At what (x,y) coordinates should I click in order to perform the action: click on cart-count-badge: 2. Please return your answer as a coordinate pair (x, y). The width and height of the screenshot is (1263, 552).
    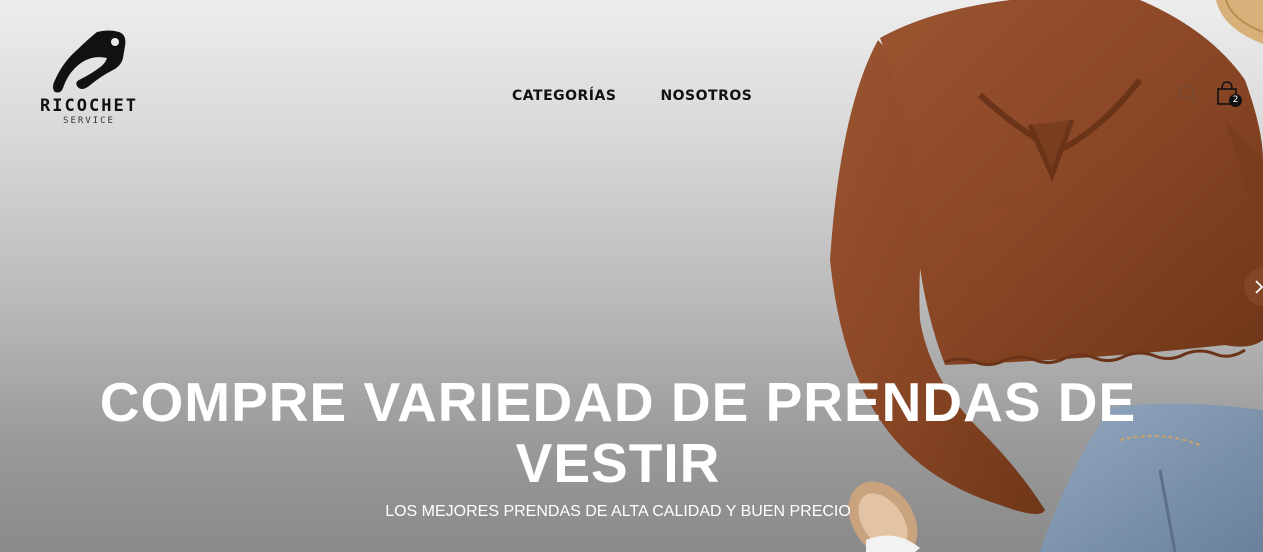
    Looking at the image, I should click on (1235, 100).